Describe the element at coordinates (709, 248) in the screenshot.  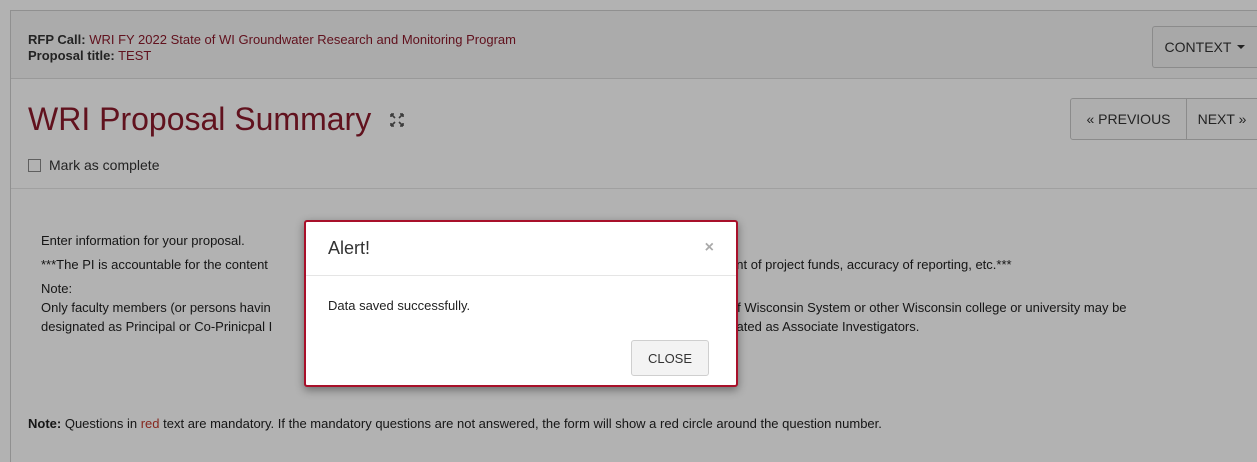
I see `close-icon: ×` at that location.